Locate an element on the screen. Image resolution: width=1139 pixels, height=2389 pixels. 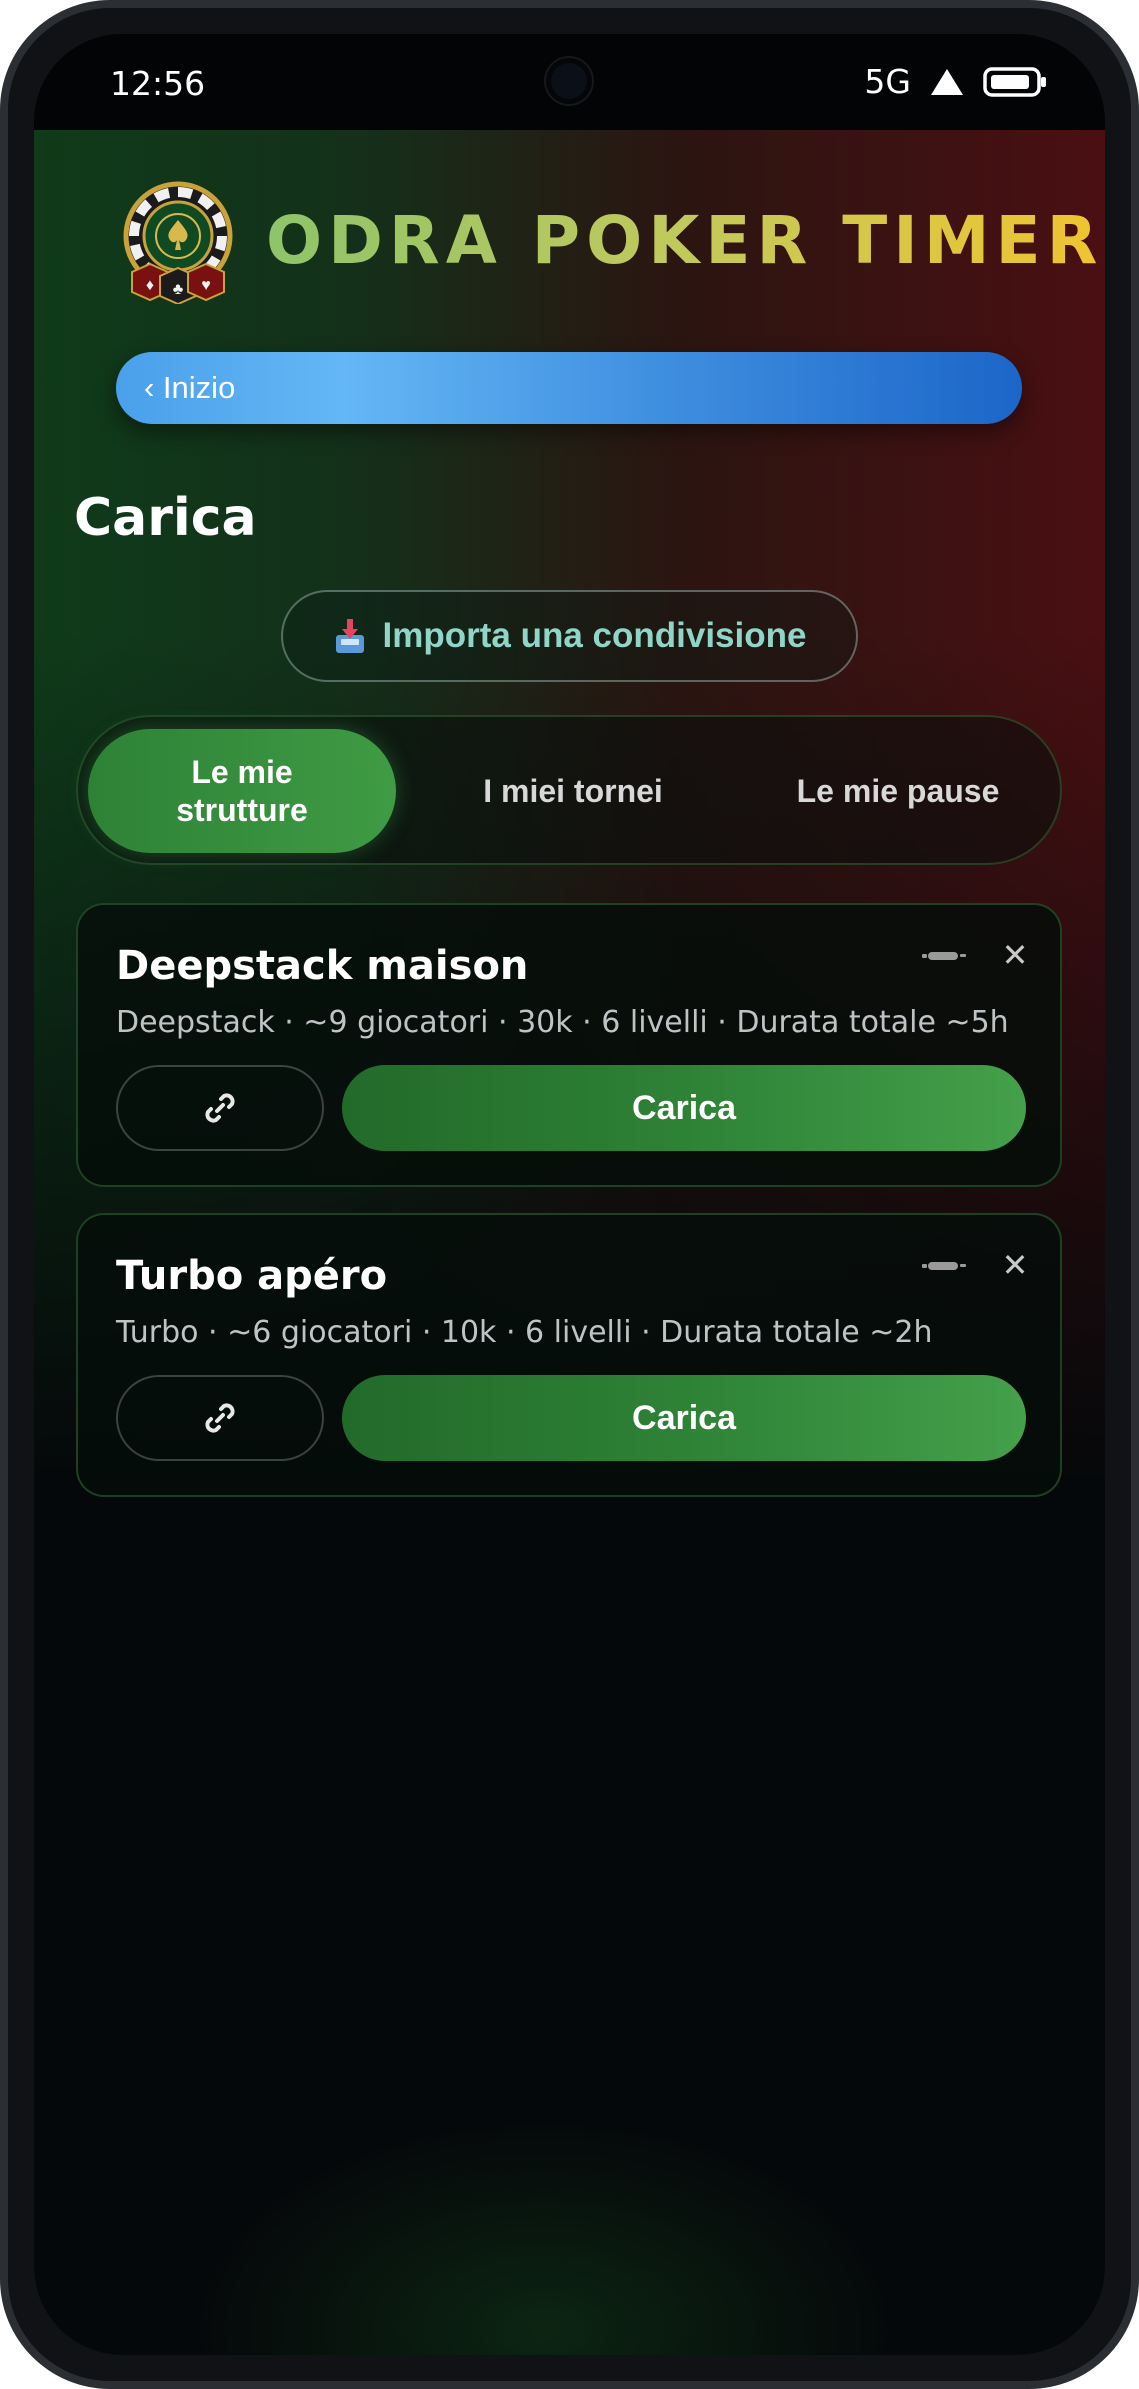
back-button-label: ‹ Inizio is located at coordinates (190, 387).